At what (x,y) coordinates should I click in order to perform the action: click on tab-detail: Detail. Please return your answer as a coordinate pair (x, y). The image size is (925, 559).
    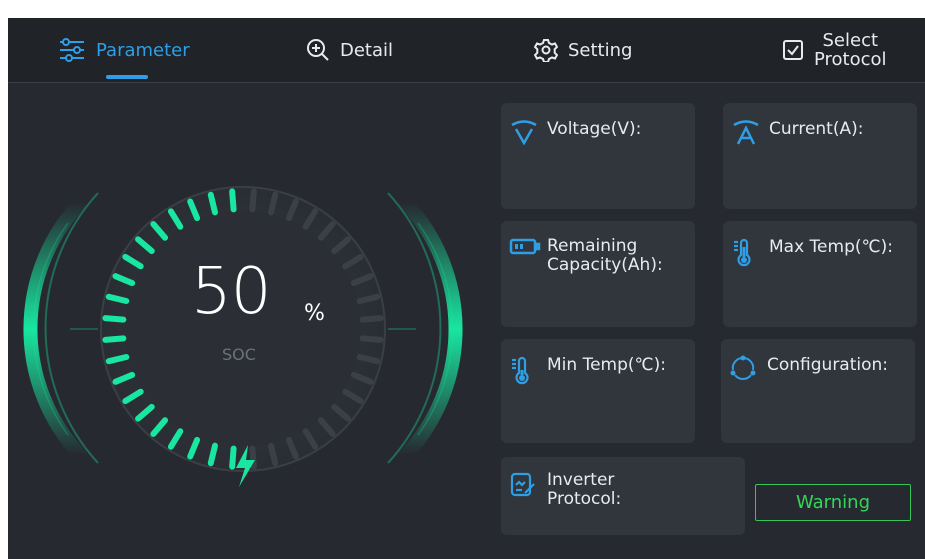
    Looking at the image, I should click on (349, 50).